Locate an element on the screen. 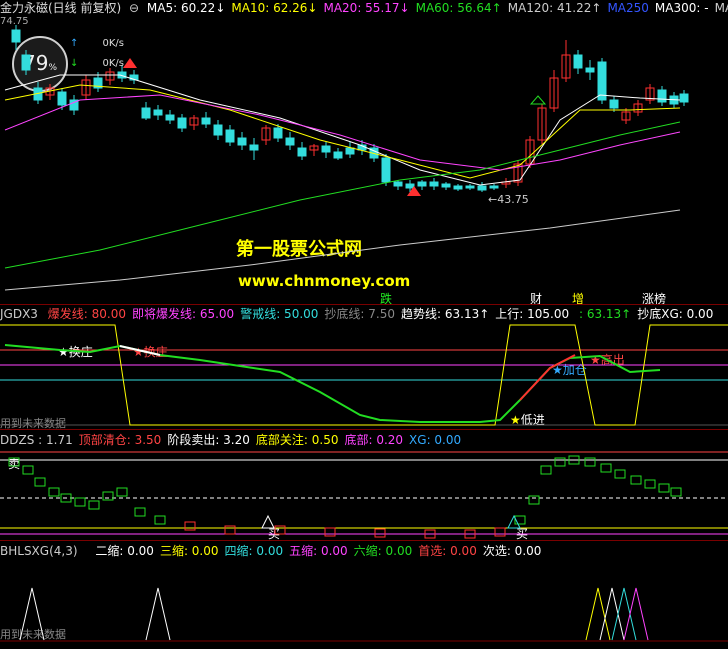 The image size is (728, 649). trend-line-segment is located at coordinates (547, 377).